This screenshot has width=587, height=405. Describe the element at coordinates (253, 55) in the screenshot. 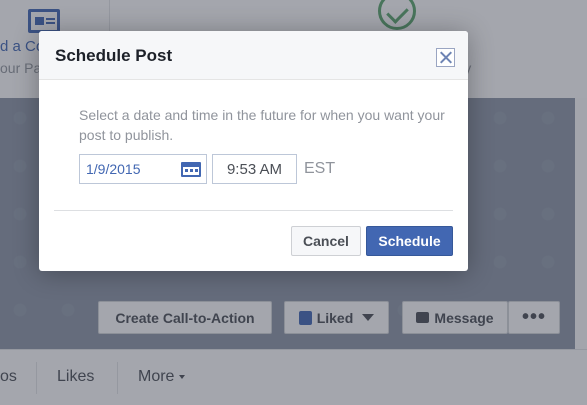

I see `dialog-header: Schedule Post` at that location.